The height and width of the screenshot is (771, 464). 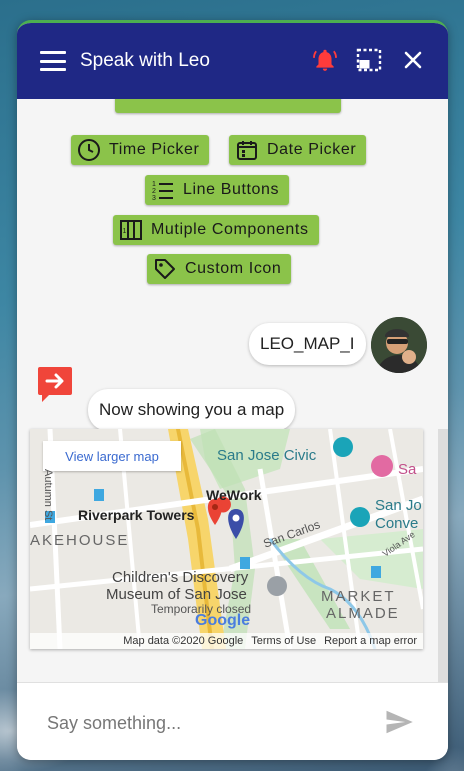 What do you see at coordinates (131, 230) in the screenshot?
I see `components-icon: 1` at bounding box center [131, 230].